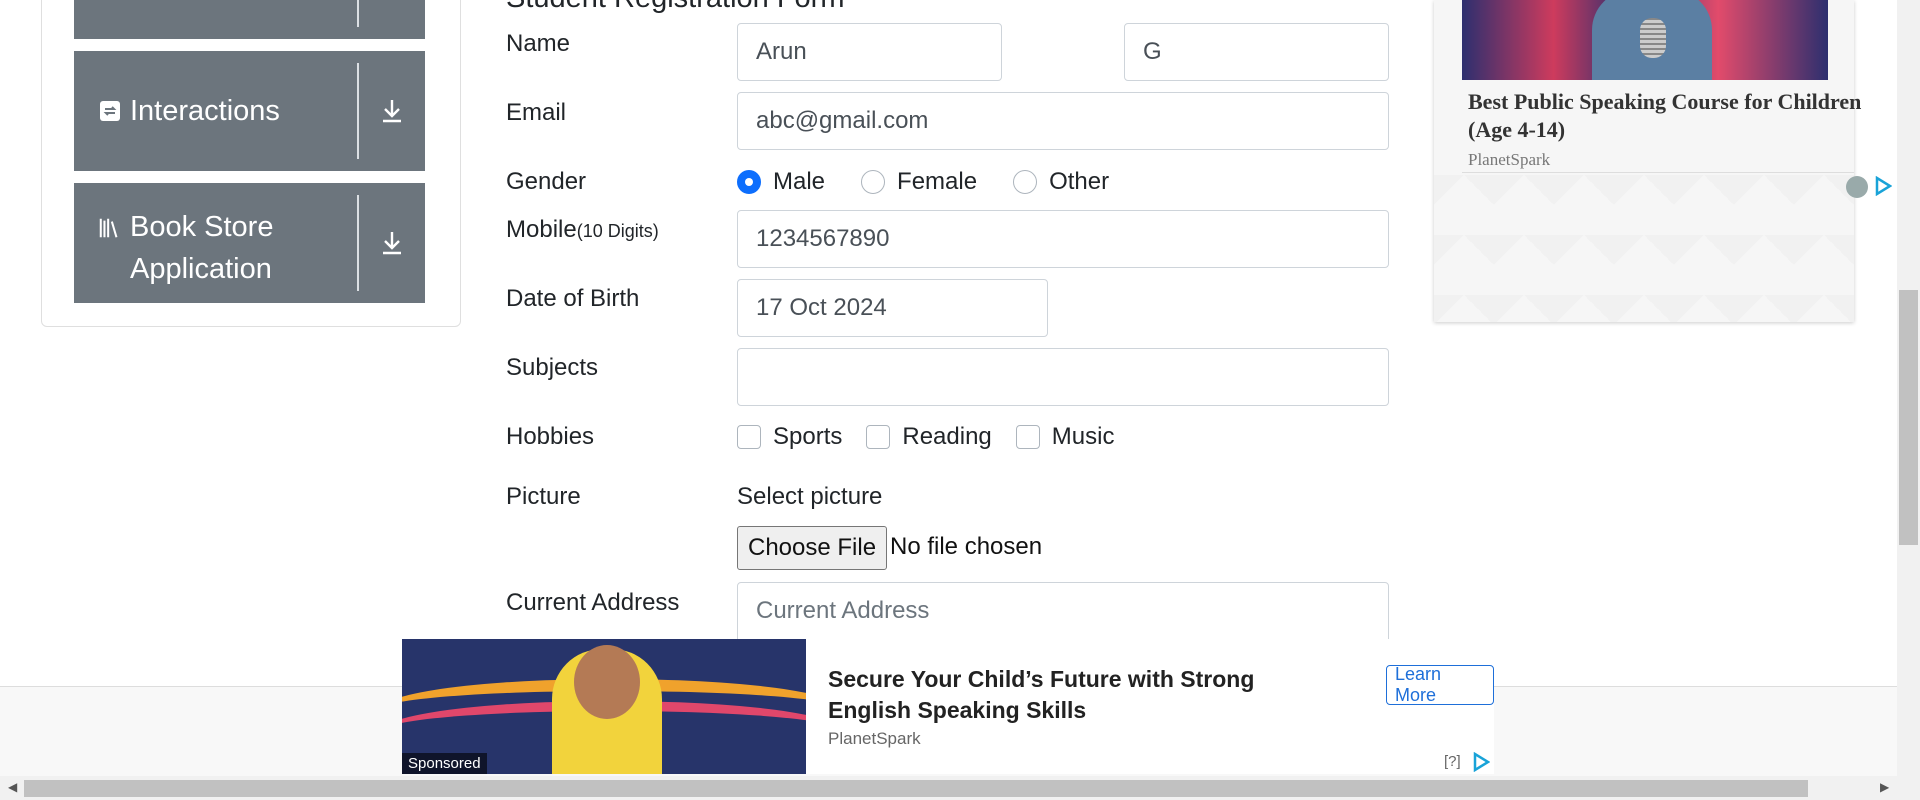  I want to click on sidebar-group-collapsed, so click(249, 19).